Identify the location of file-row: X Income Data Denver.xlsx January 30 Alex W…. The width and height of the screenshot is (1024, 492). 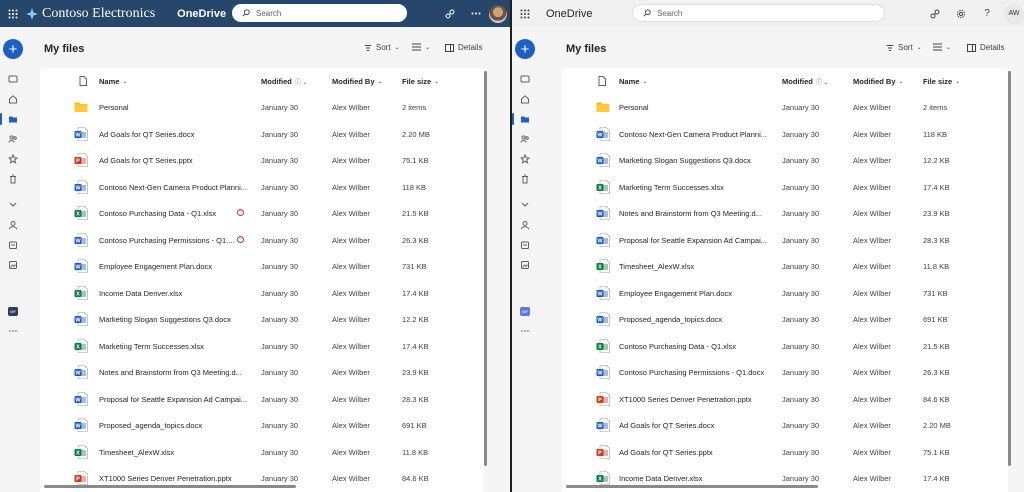
(262, 293).